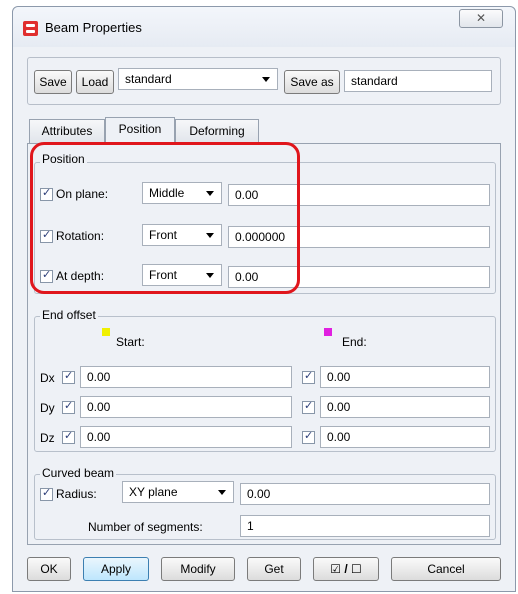 The image size is (518, 594). I want to click on curved-beam-group-title: Curved beam, so click(78, 473).